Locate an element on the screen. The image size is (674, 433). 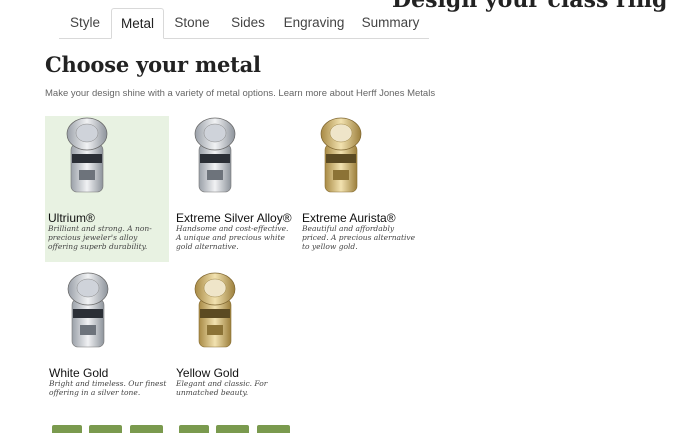
tab-engraving: Engraving is located at coordinates (314, 23).